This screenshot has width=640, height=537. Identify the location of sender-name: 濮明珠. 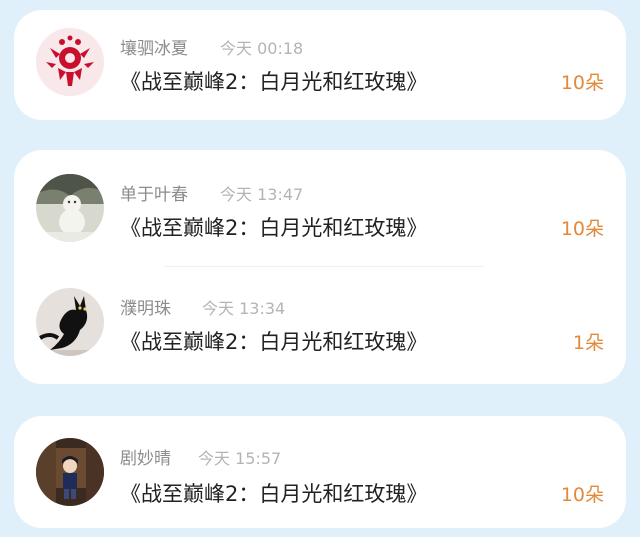
(145, 309).